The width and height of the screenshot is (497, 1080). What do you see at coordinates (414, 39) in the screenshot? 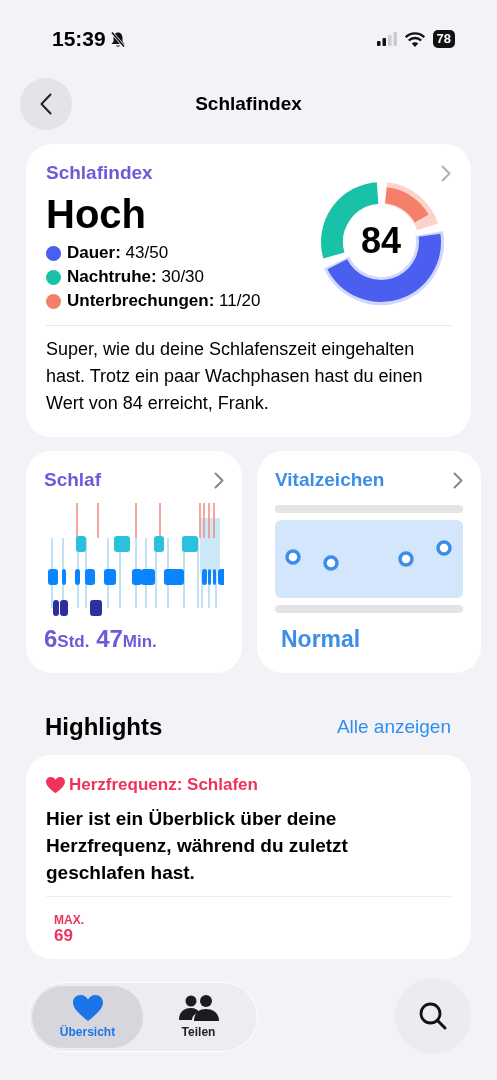
I see `wifi-icon` at bounding box center [414, 39].